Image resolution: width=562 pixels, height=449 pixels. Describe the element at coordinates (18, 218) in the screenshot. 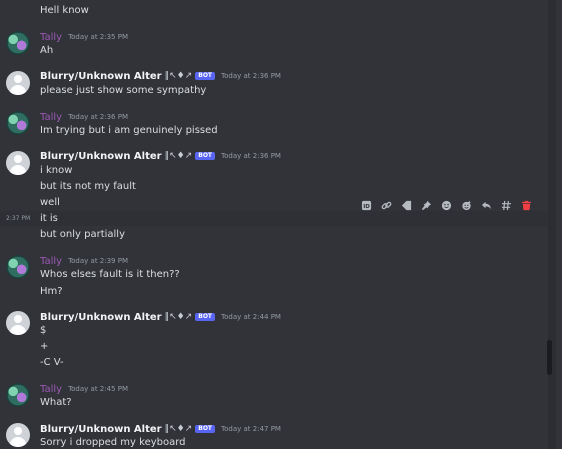

I see `hover-timestamp: 2:37 PM` at that location.